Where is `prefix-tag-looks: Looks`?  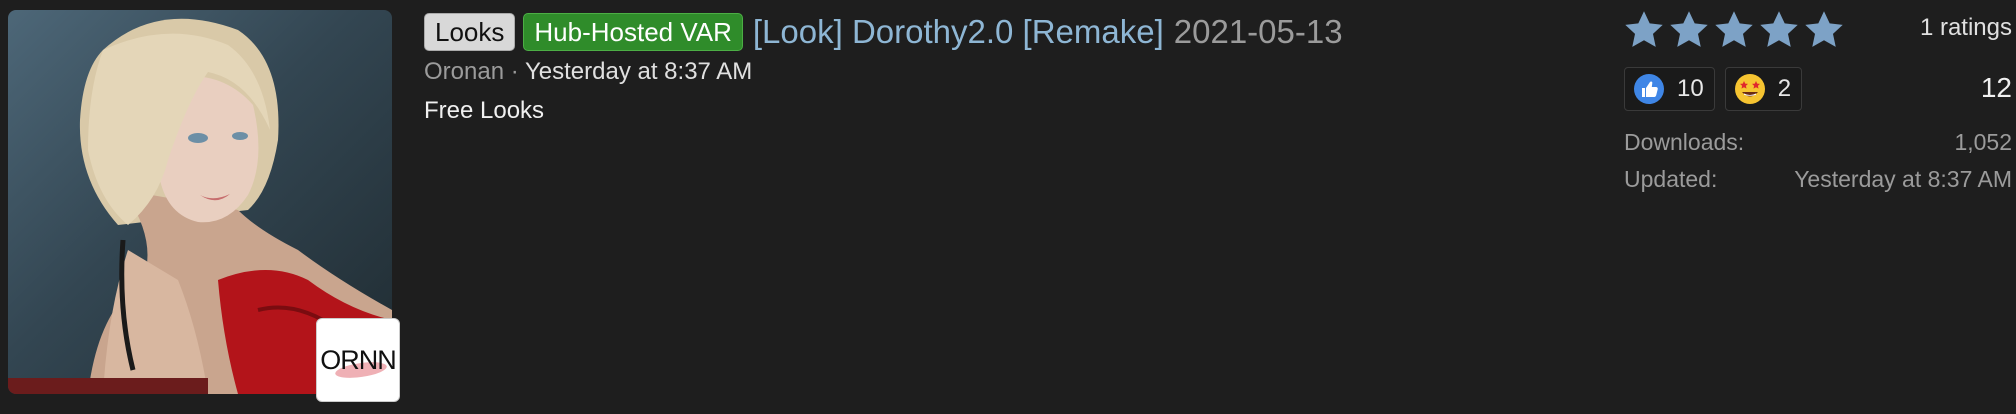 prefix-tag-looks: Looks is located at coordinates (470, 32).